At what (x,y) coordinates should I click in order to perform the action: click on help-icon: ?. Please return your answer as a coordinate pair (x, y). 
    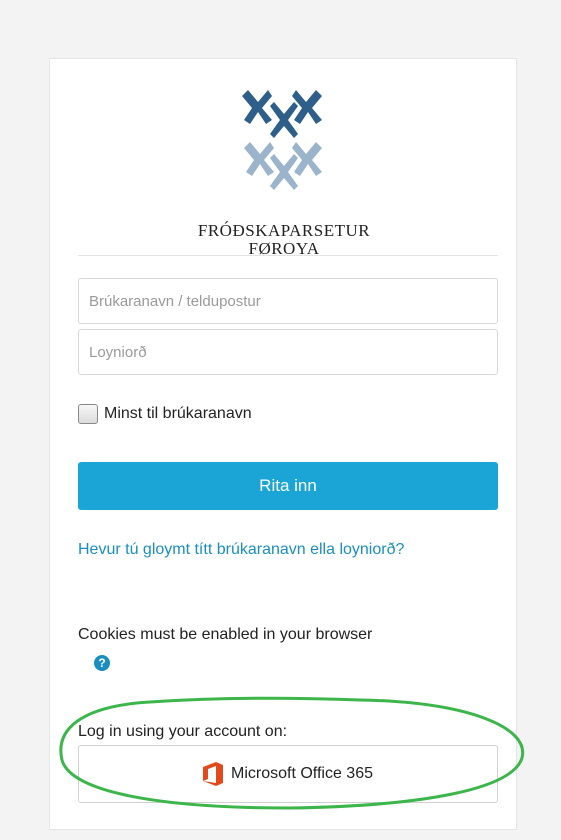
    Looking at the image, I should click on (102, 663).